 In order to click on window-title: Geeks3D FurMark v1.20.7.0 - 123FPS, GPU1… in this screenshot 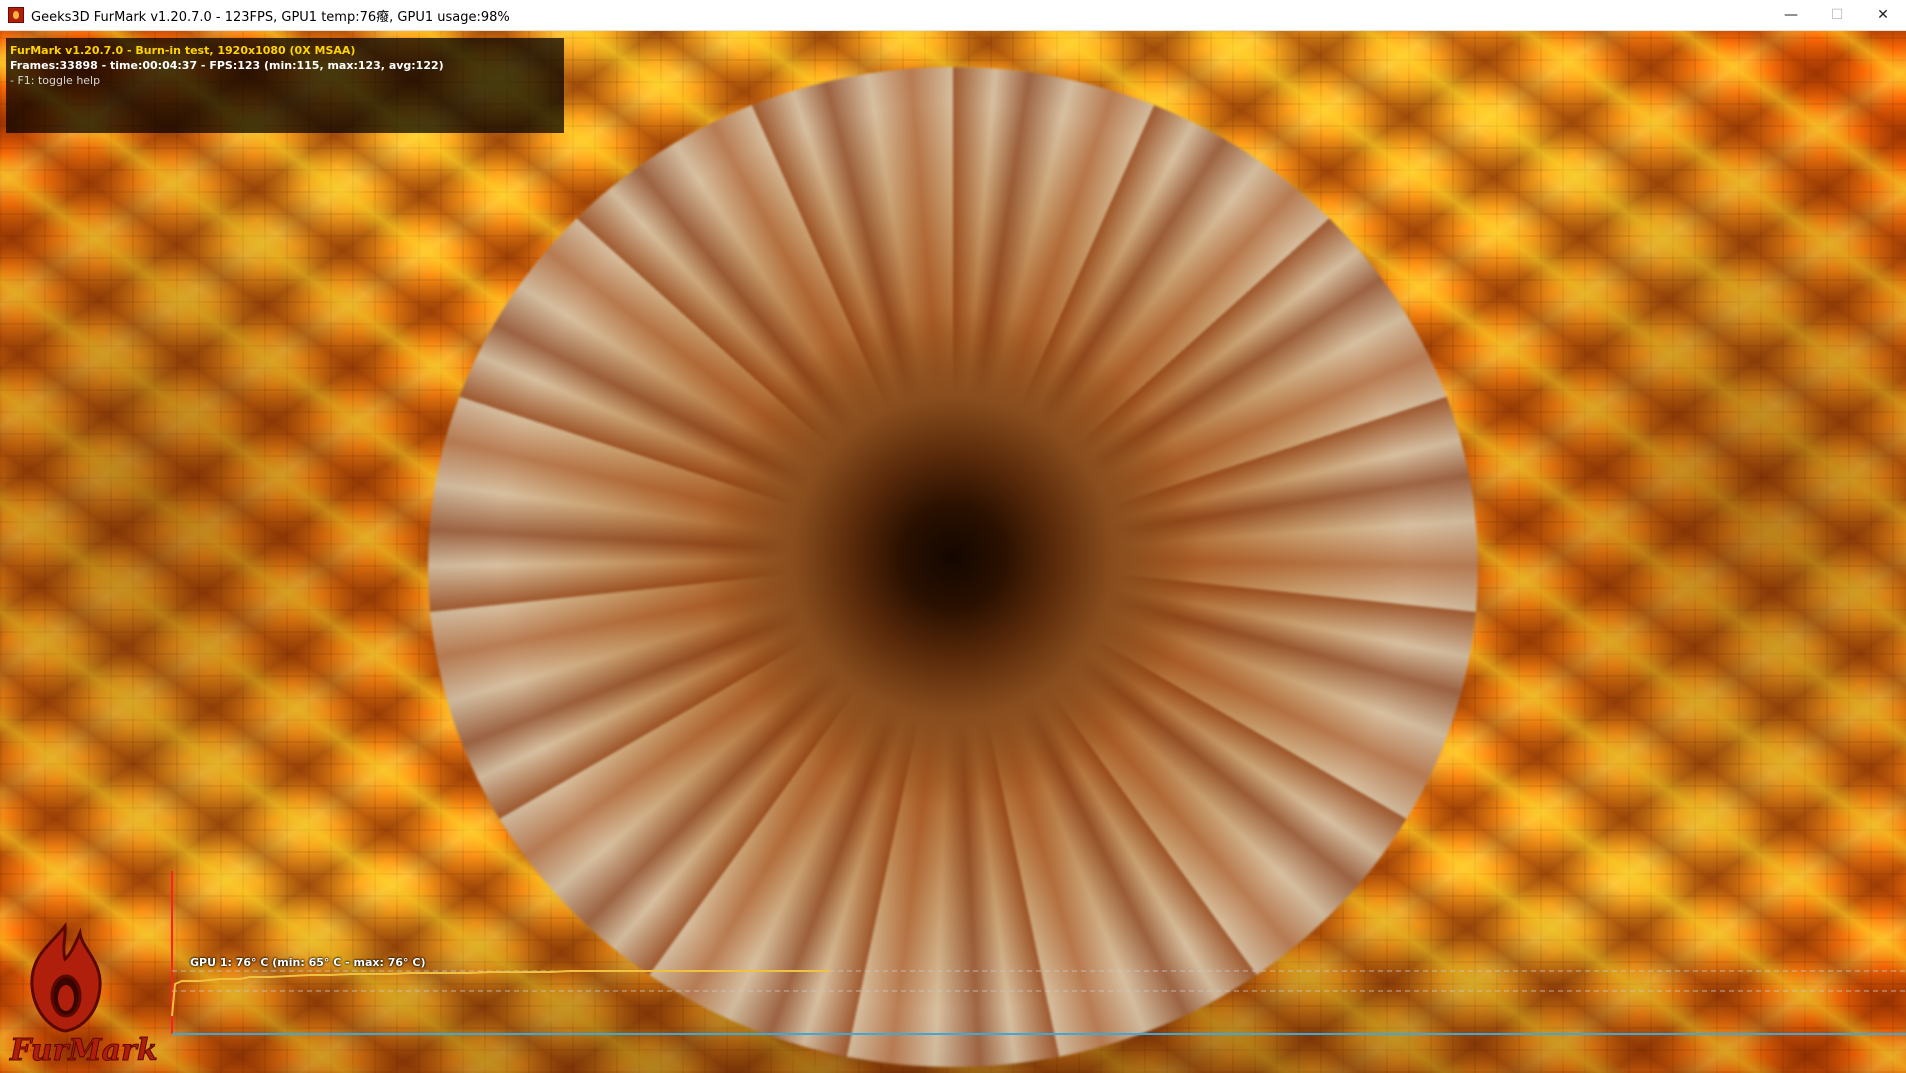, I will do `click(270, 17)`.